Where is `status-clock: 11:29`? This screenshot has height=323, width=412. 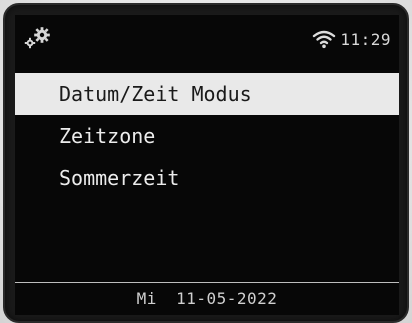
status-clock: 11:29 is located at coordinates (365, 39).